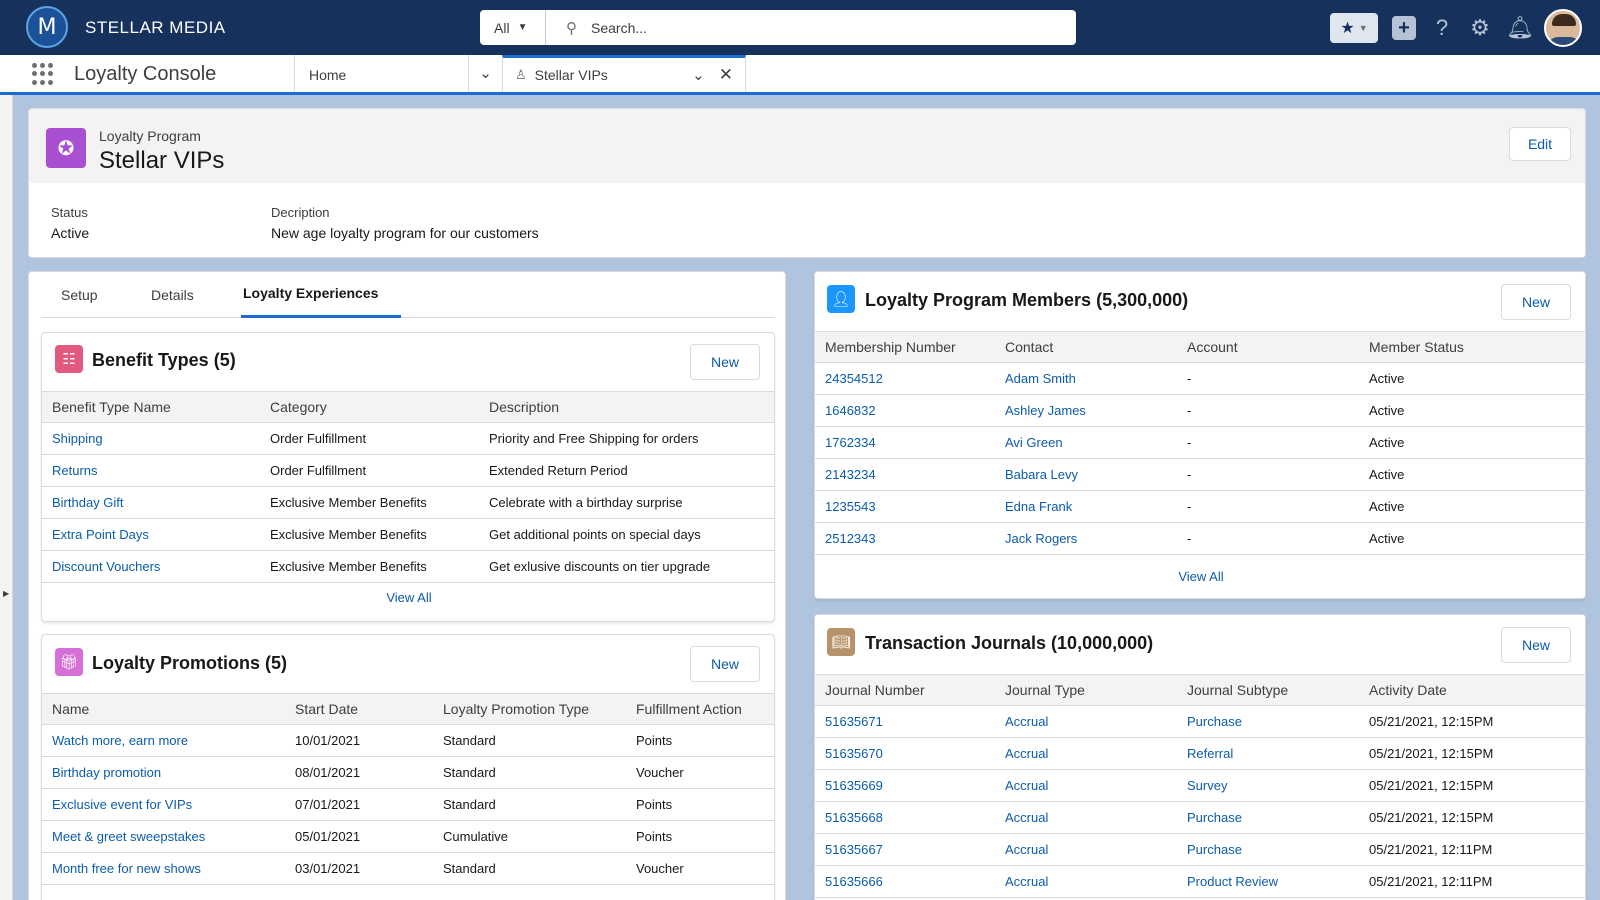 The image size is (1600, 900). I want to click on category-cell: Exclusive Member Benefits, so click(369, 534).